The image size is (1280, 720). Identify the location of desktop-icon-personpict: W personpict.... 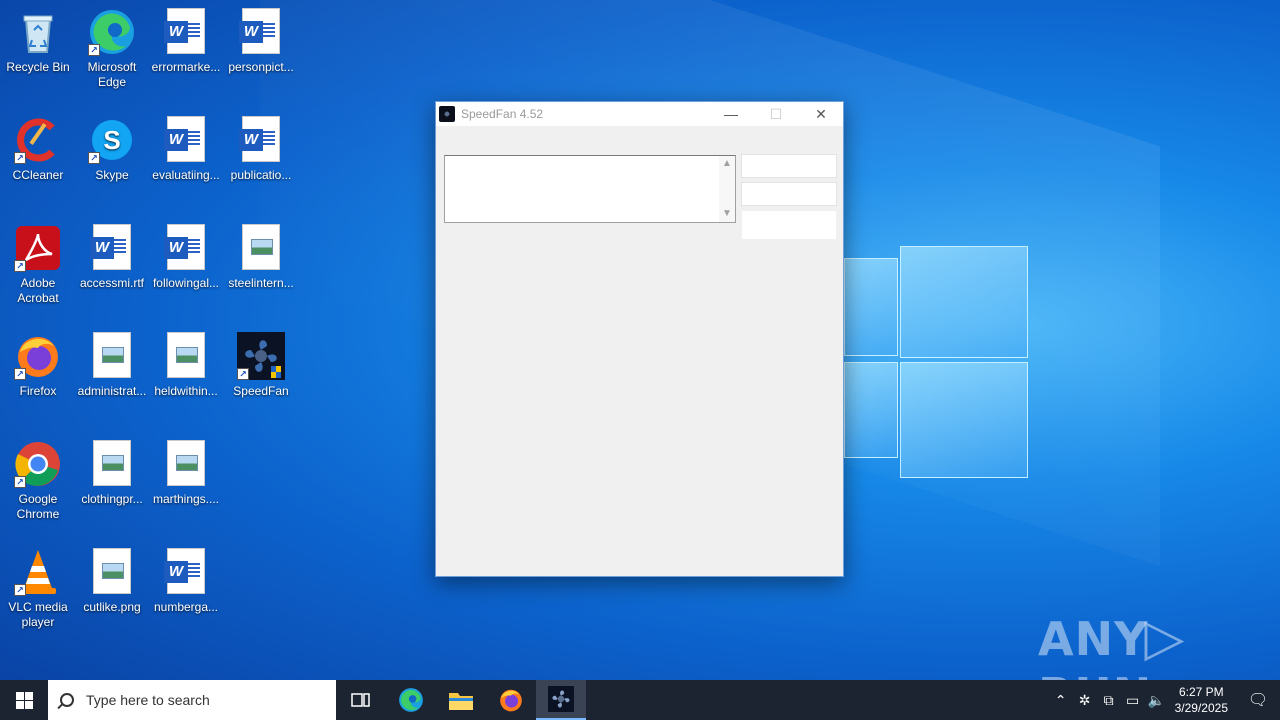
(261, 41).